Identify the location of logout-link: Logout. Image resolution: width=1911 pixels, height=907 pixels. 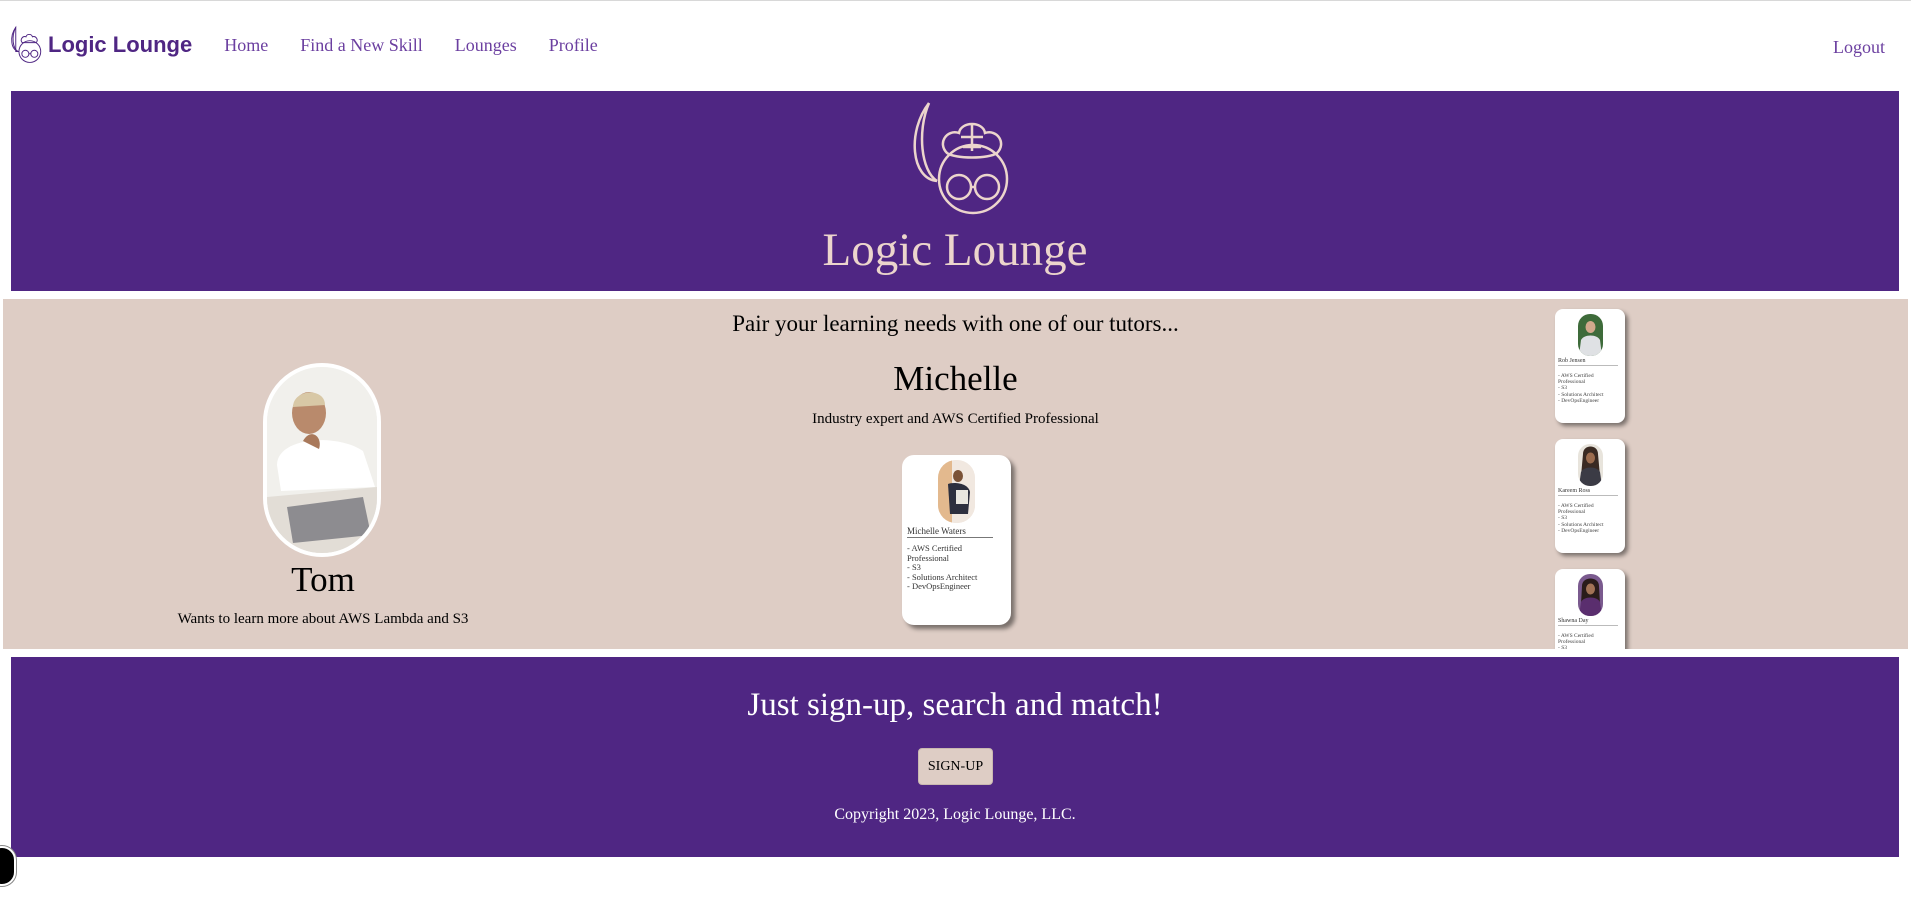
(1859, 47).